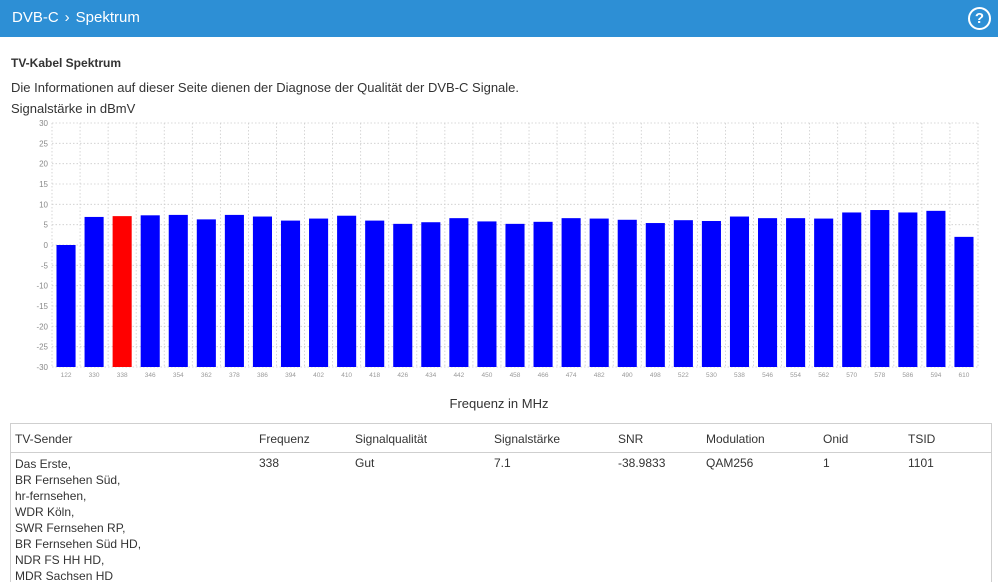  What do you see at coordinates (234, 375) in the screenshot?
I see `x-tick-label: 378` at bounding box center [234, 375].